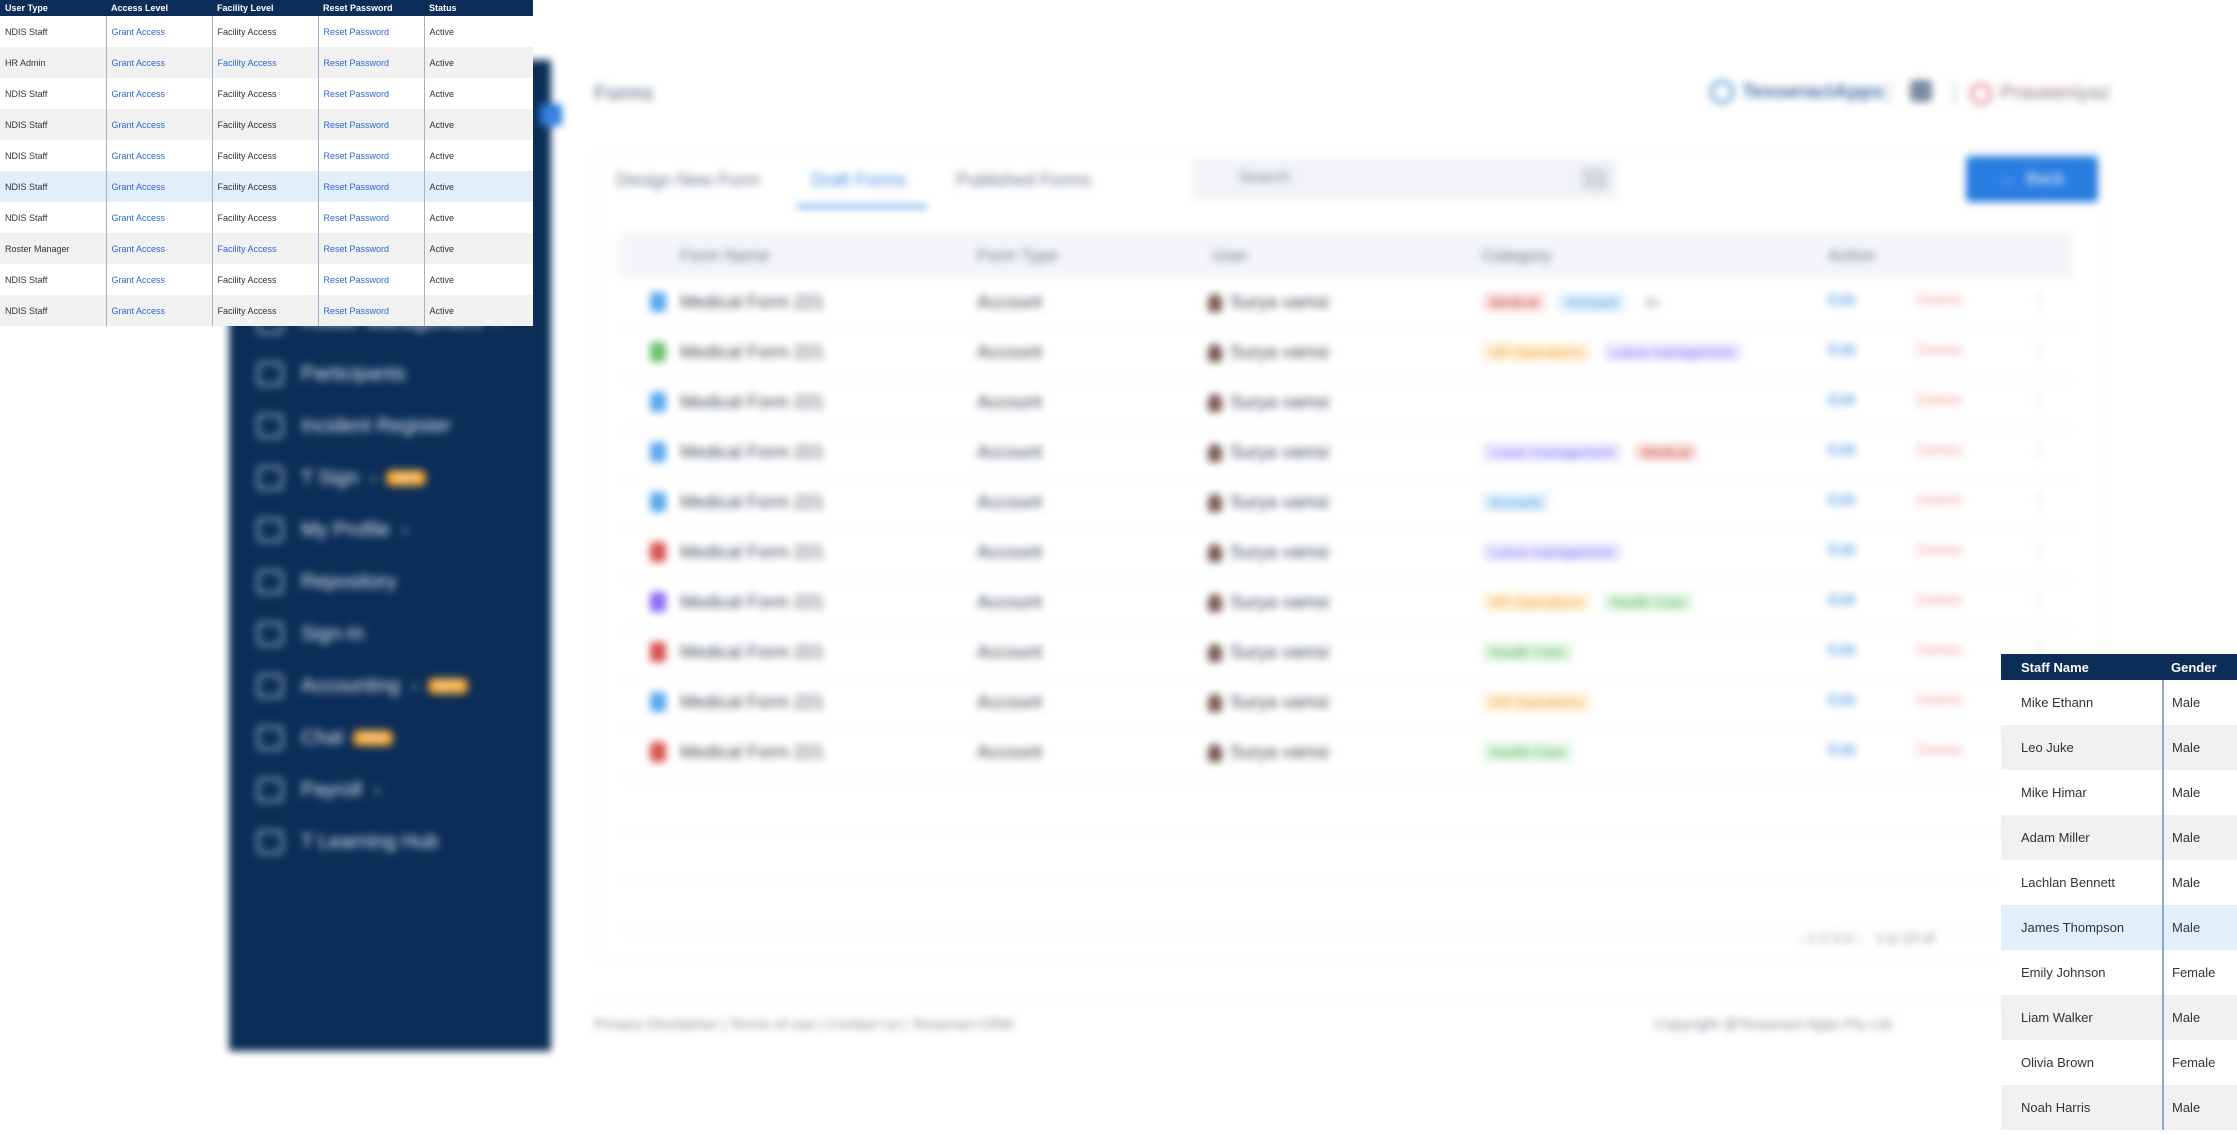 This screenshot has width=2237, height=1134. What do you see at coordinates (2119, 927) in the screenshot?
I see `table-row: James Thompson Male` at bounding box center [2119, 927].